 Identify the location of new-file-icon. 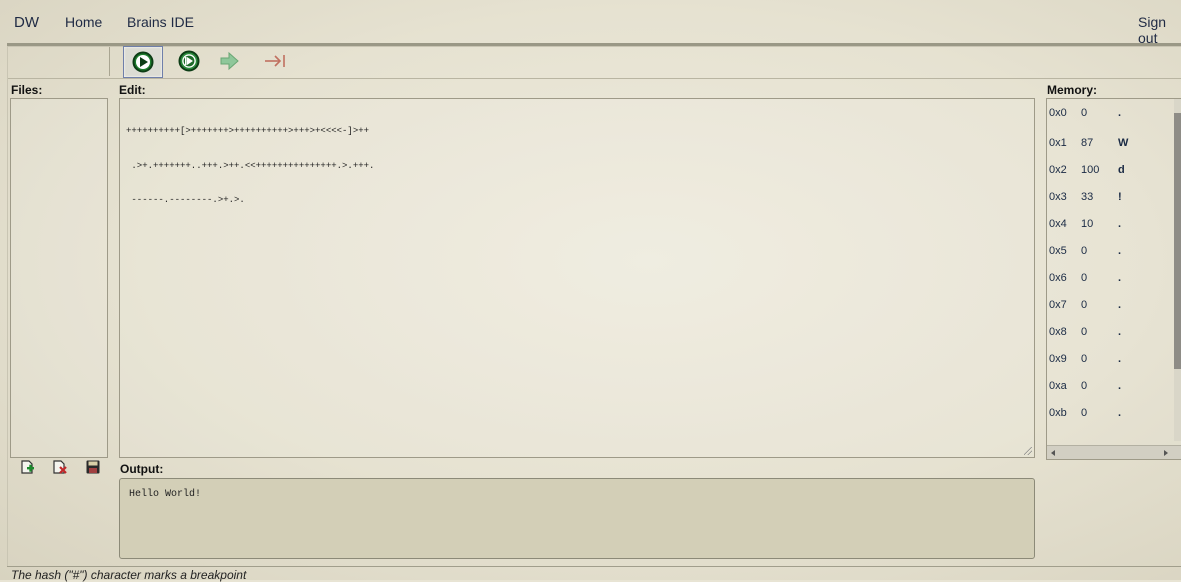
(27, 467).